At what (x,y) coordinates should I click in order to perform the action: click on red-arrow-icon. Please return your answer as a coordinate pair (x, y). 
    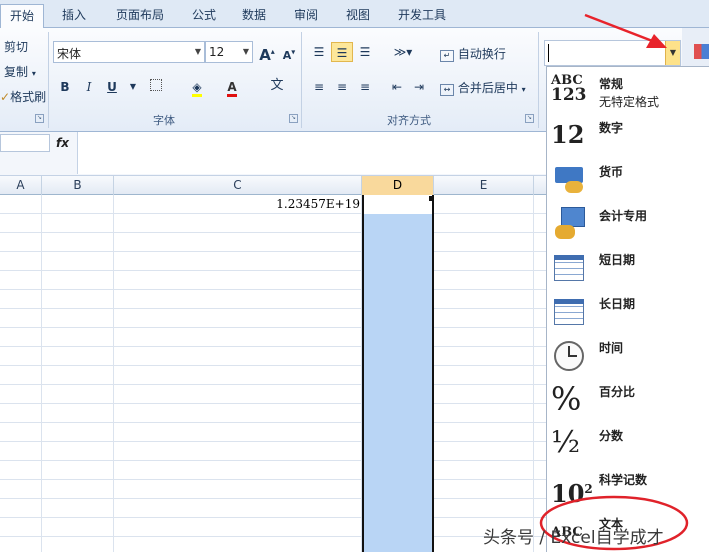
    Looking at the image, I should click on (625, 30).